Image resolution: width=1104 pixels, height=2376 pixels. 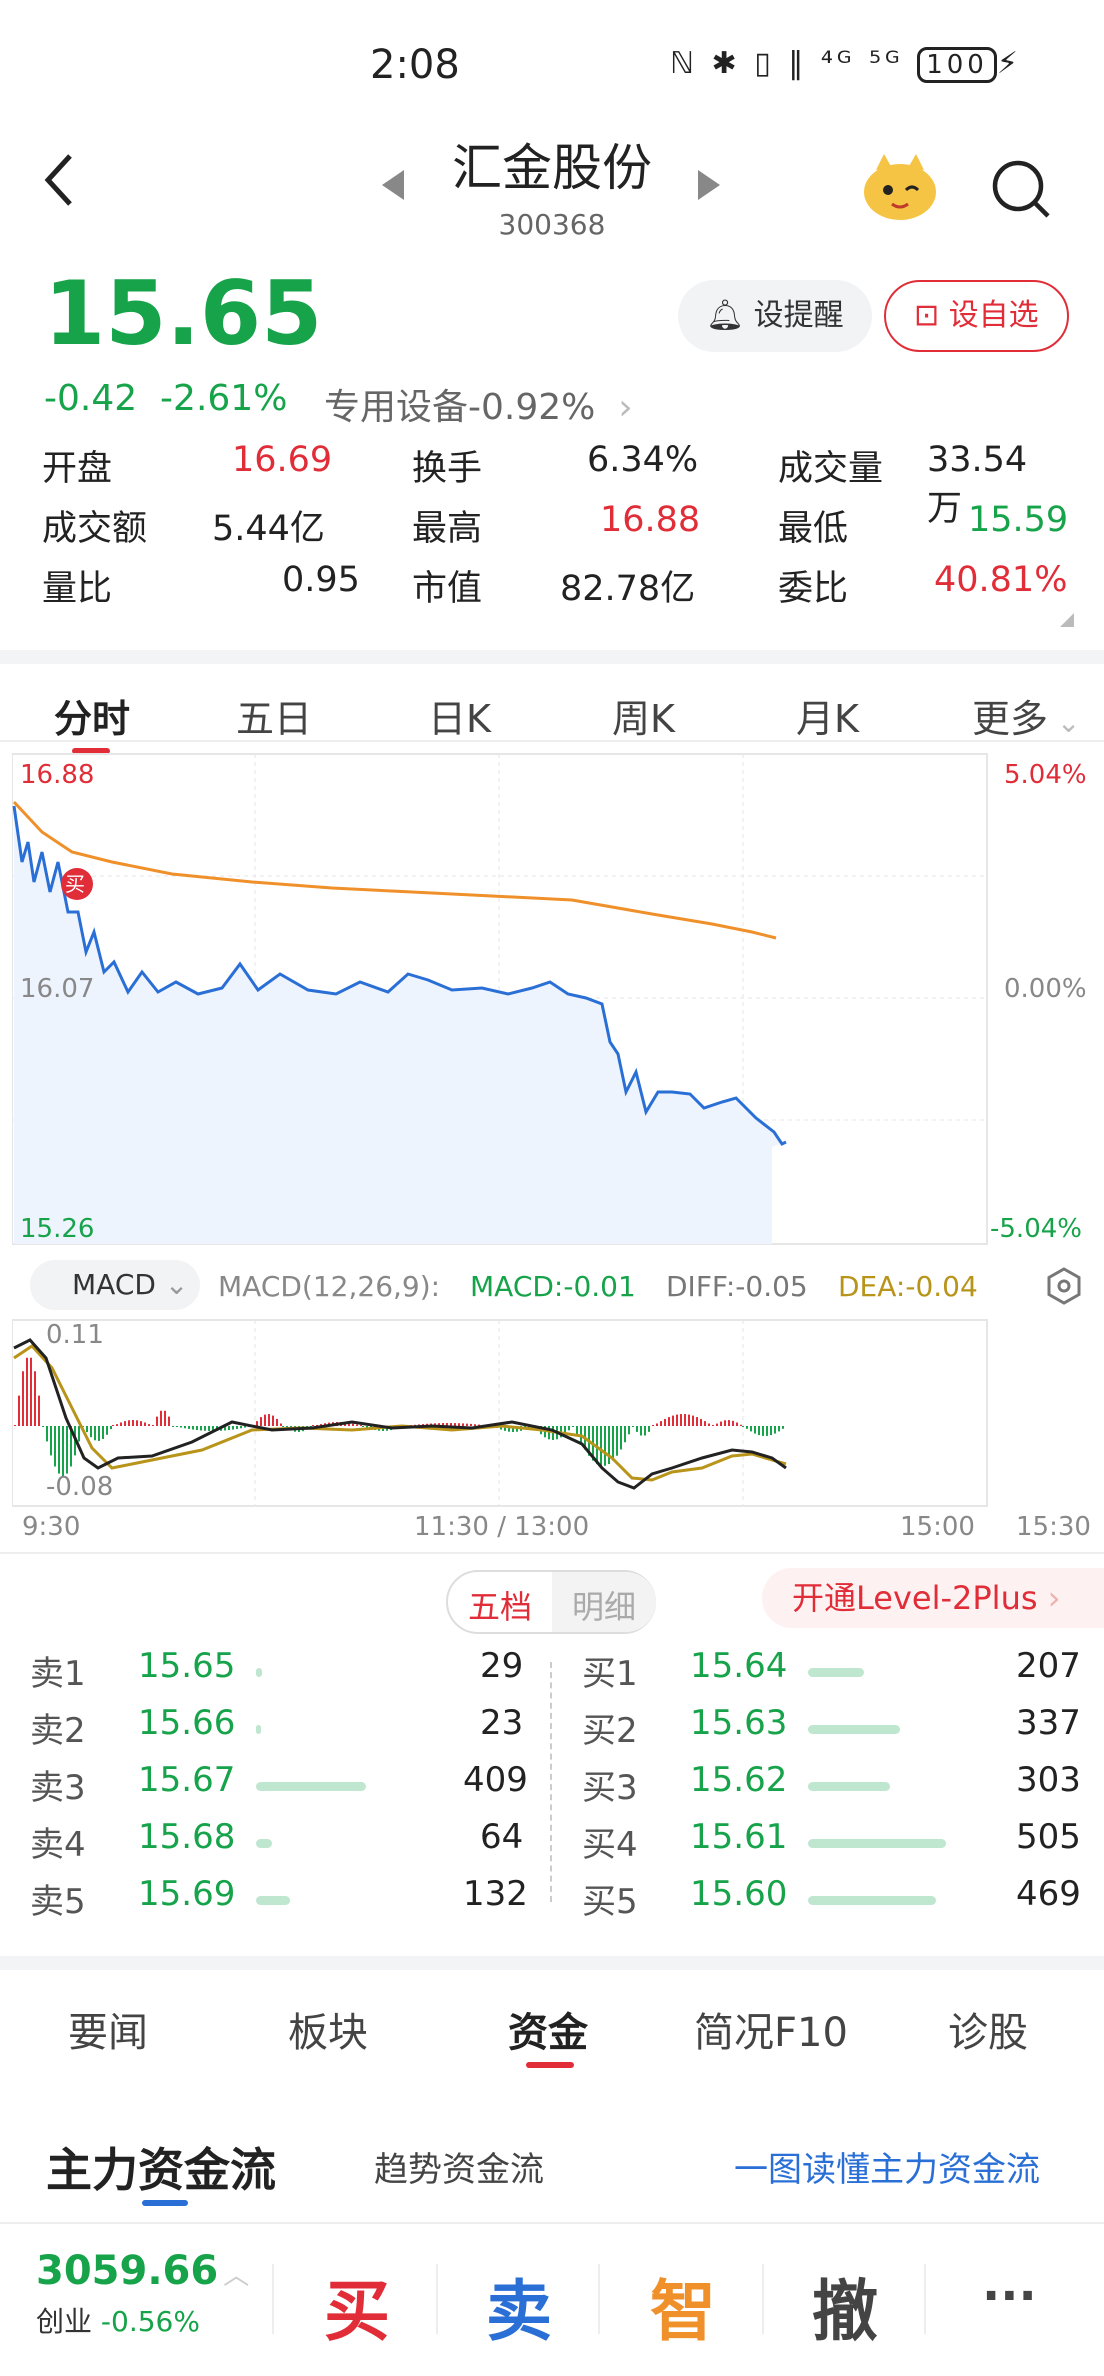 What do you see at coordinates (478, 404) in the screenshot?
I see `sector-link: 专用设备-0.92% ›` at bounding box center [478, 404].